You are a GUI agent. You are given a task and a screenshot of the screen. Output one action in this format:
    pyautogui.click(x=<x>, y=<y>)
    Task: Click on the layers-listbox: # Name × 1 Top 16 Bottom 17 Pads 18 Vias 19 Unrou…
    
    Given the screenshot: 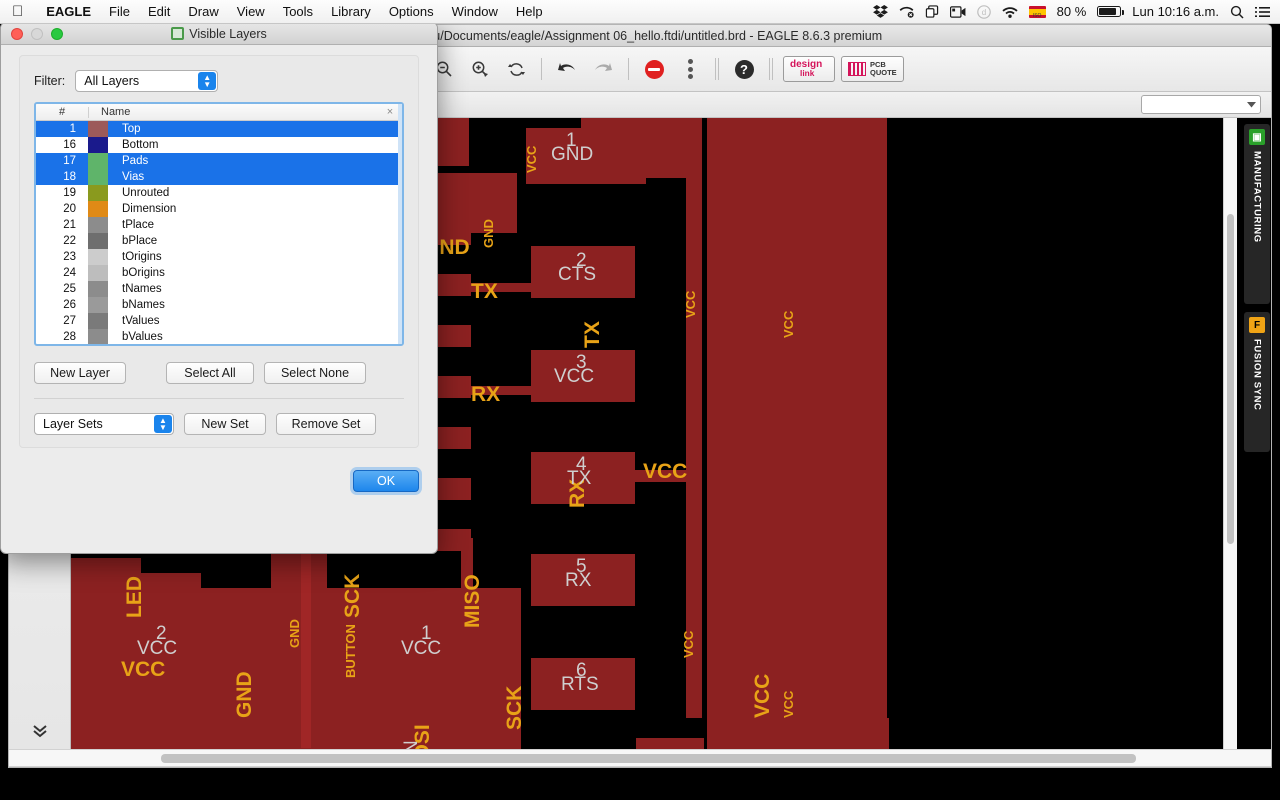 What is the action you would take?
    pyautogui.click(x=219, y=224)
    